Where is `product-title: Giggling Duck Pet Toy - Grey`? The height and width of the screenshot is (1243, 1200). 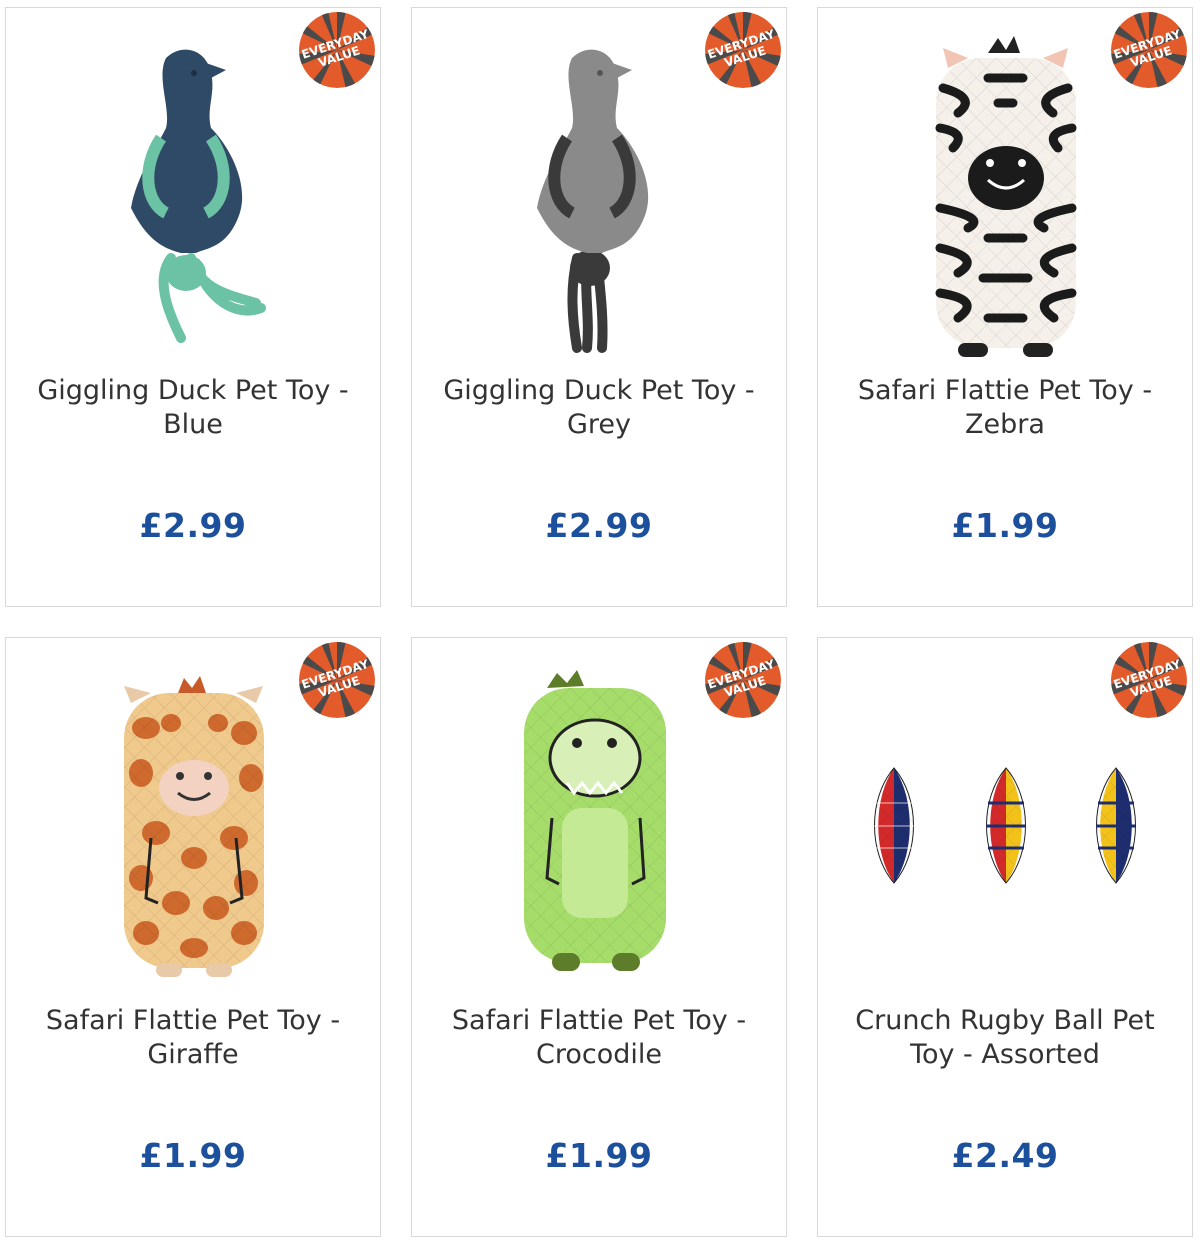
product-title: Giggling Duck Pet Toy - Grey is located at coordinates (599, 408).